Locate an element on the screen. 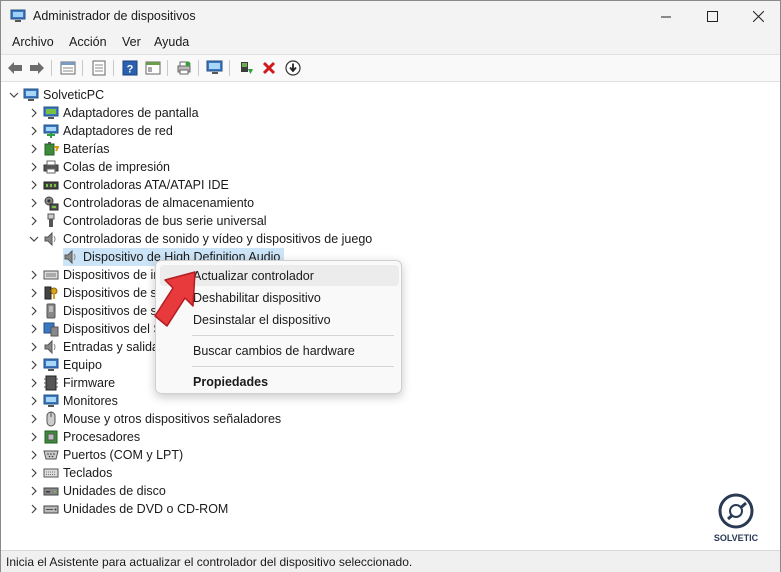 The width and height of the screenshot is (781, 572). tree-item-label: Equipo is located at coordinates (82, 365).